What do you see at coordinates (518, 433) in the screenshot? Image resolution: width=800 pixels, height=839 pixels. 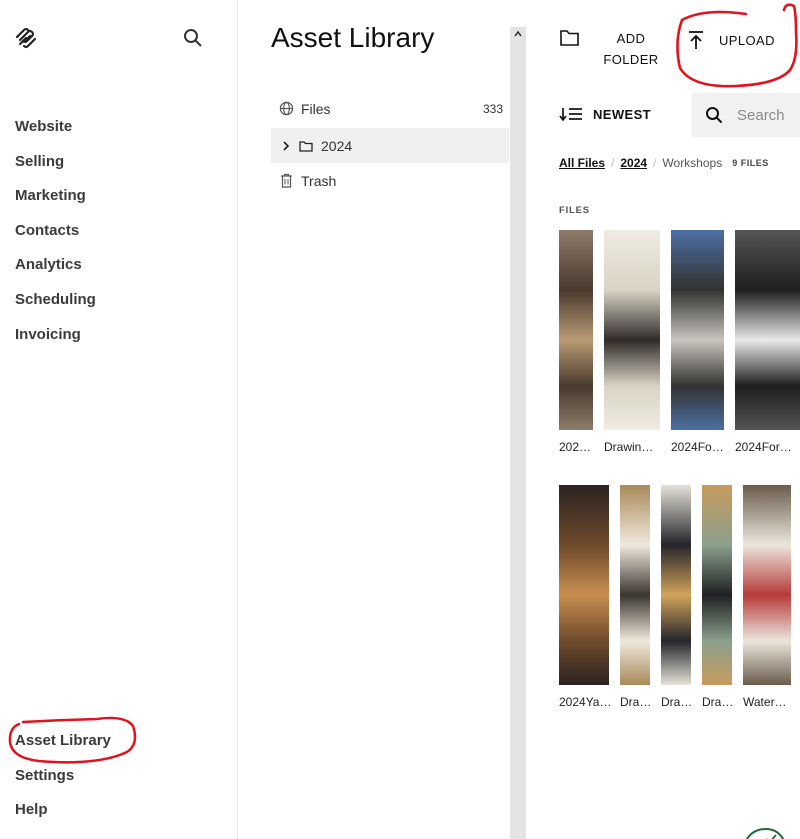 I see `scrollbar` at bounding box center [518, 433].